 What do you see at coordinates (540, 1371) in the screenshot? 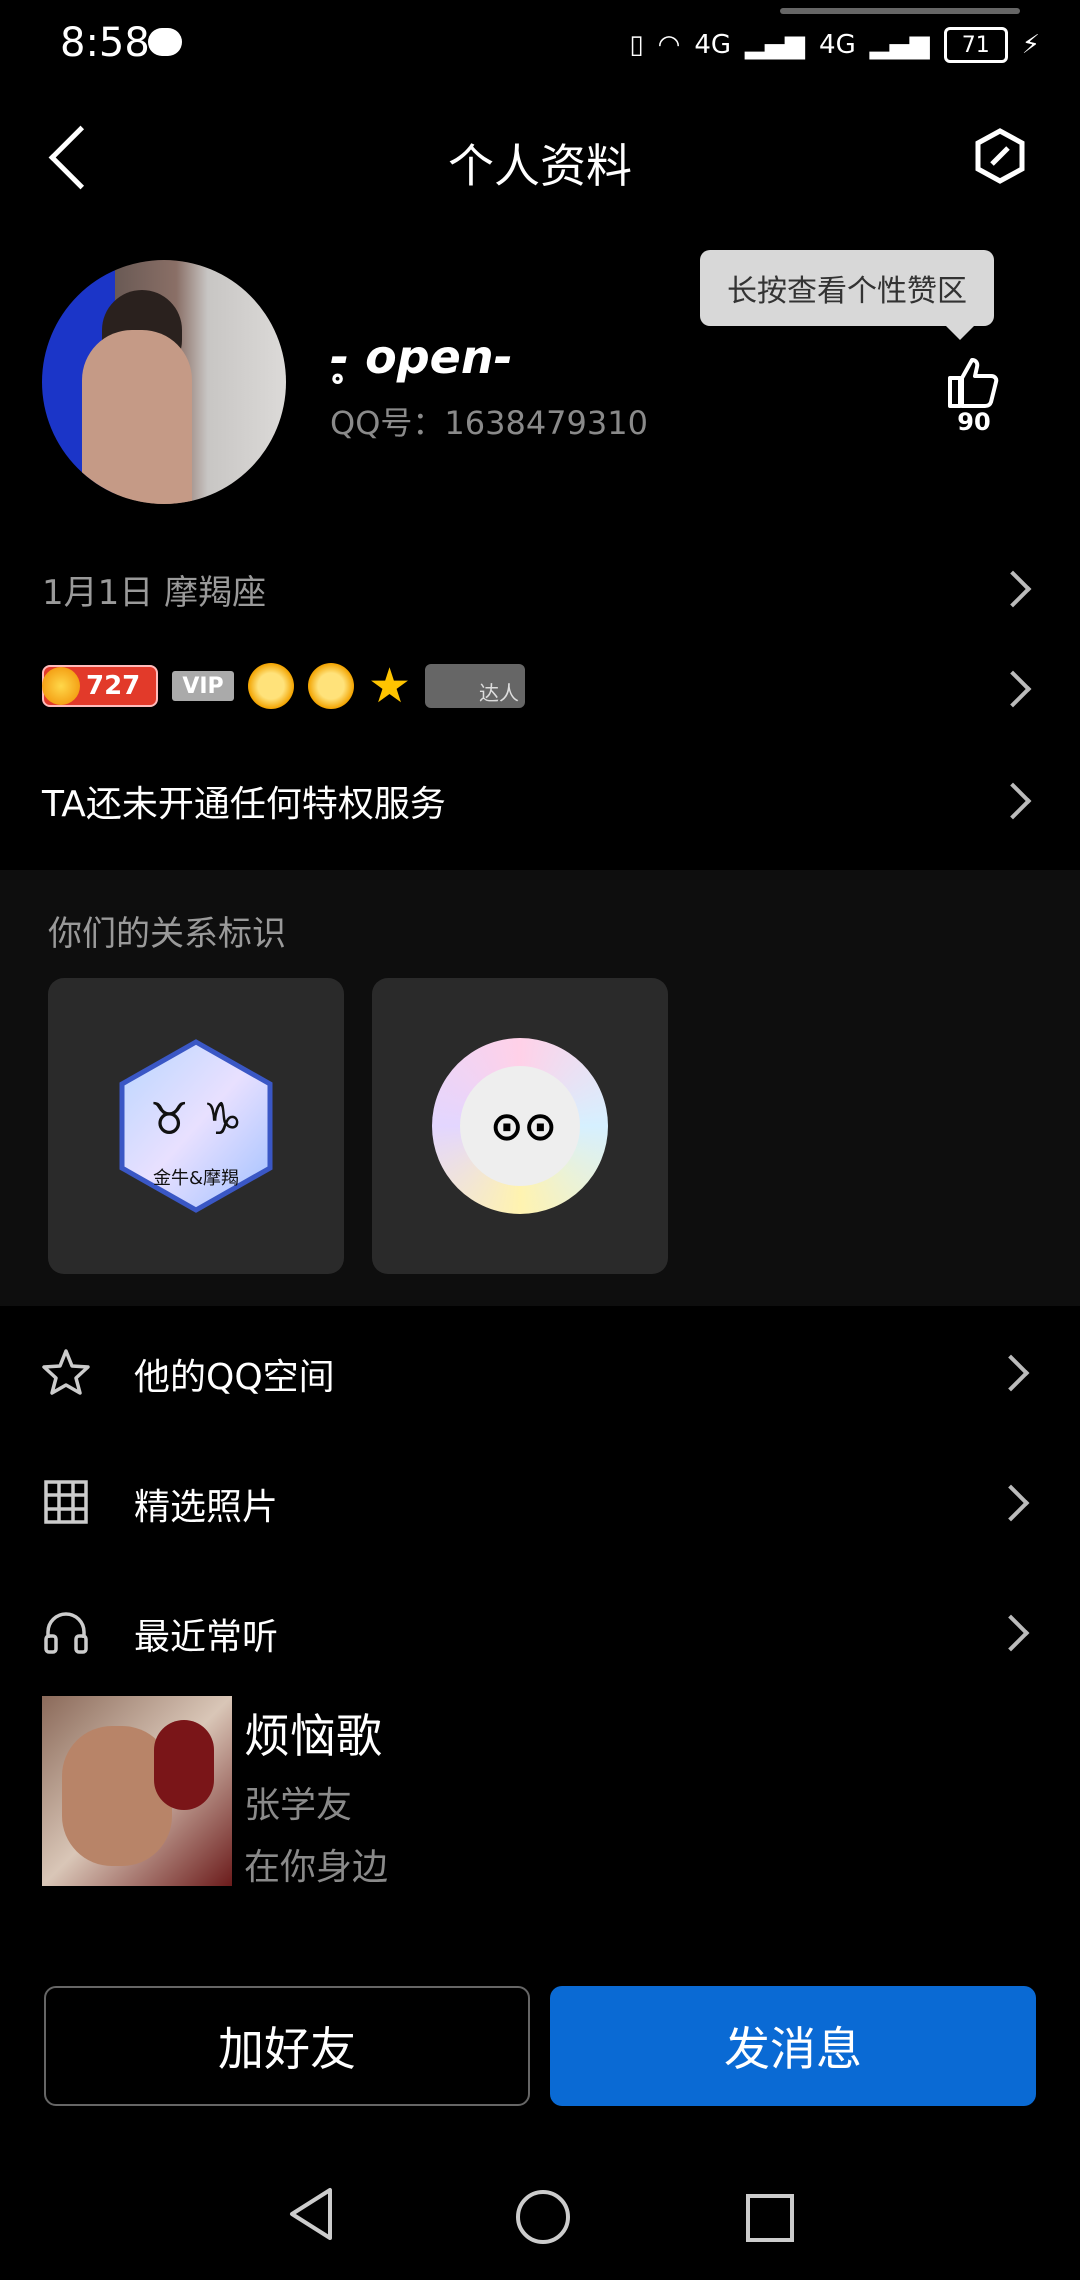
I see `qzone-row: 他的QQ空间` at bounding box center [540, 1371].